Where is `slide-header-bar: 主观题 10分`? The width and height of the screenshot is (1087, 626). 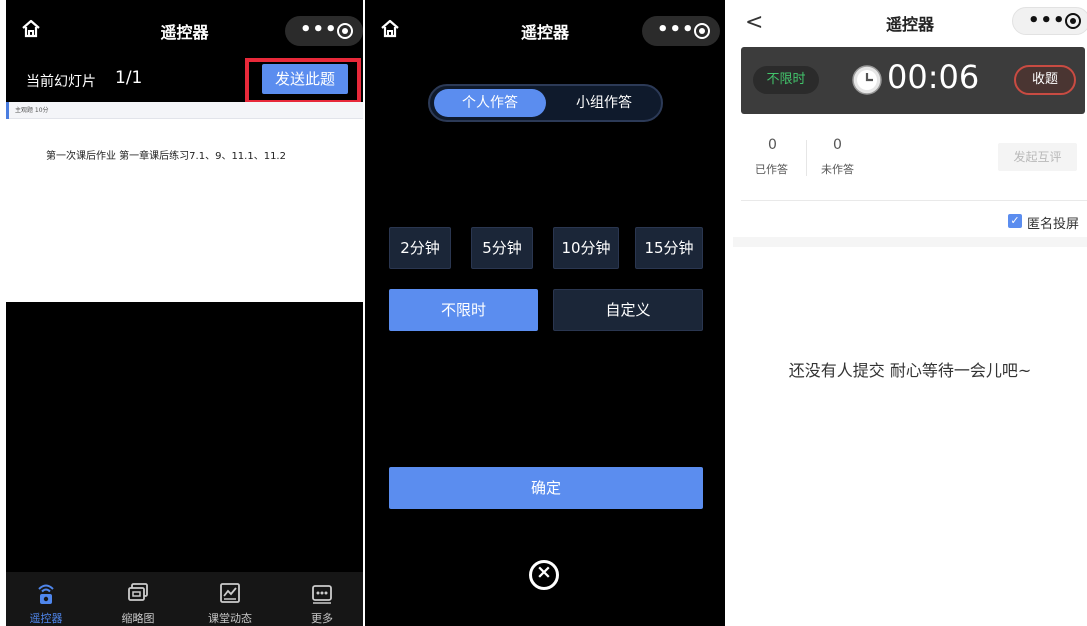
slide-header-bar: 主观题 10分 is located at coordinates (184, 110).